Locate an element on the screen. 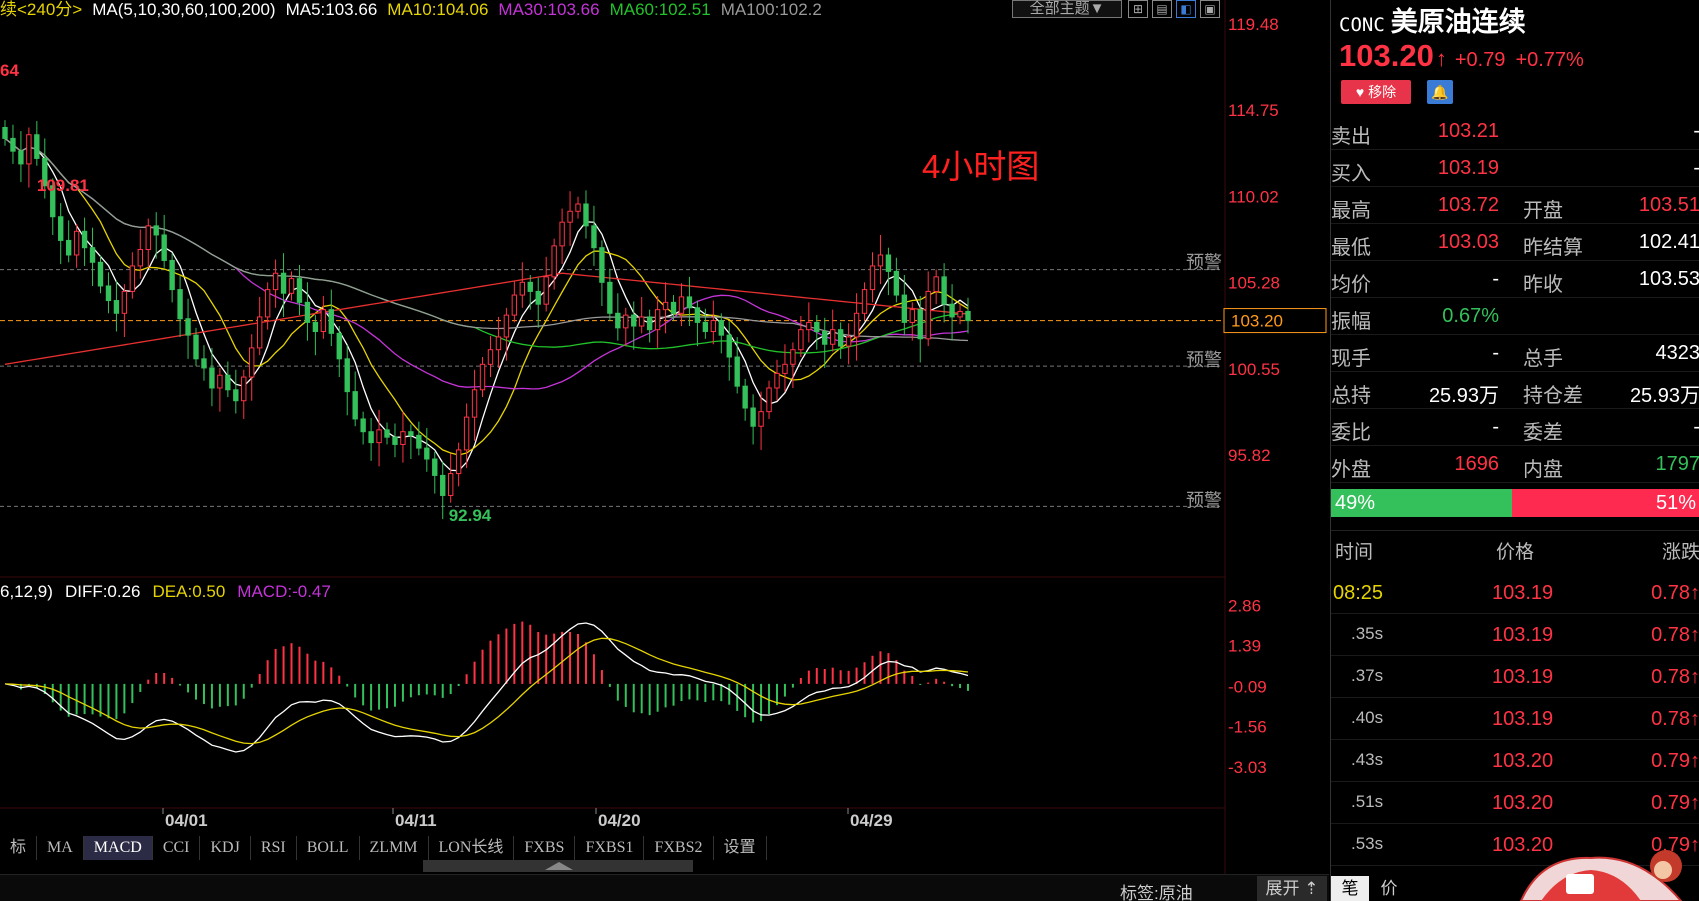  expand-button: 展开 ⇡ is located at coordinates (1292, 888).